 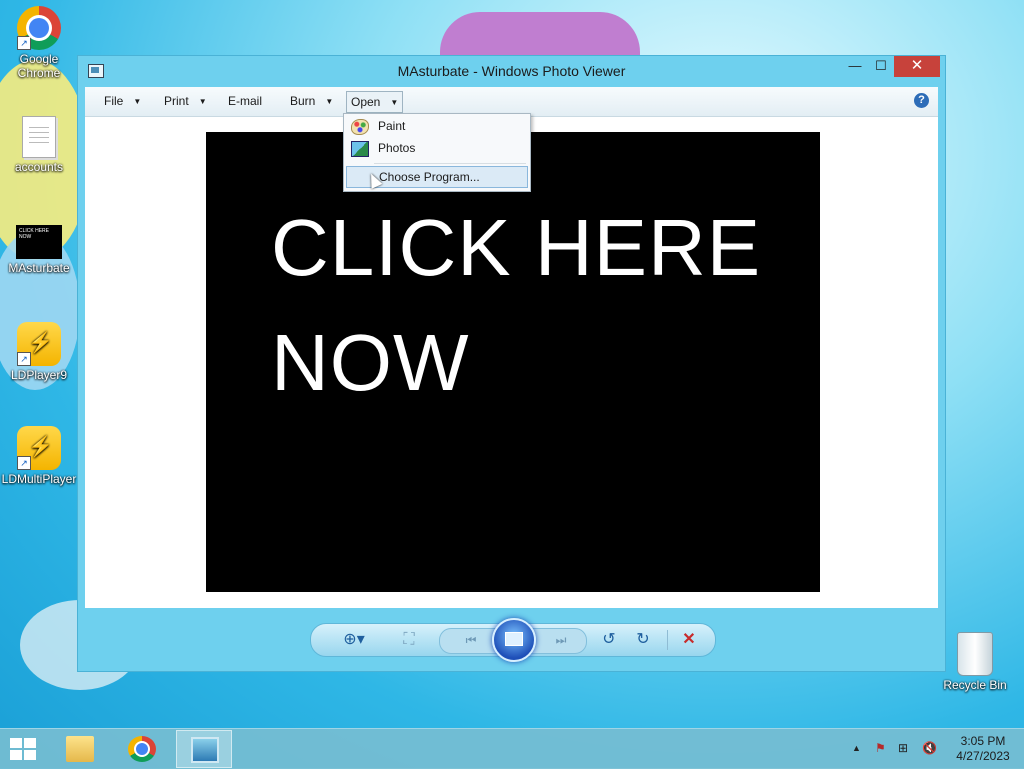 I want to click on desktop-icon-accounts: accounts, so click(x=39, y=145).